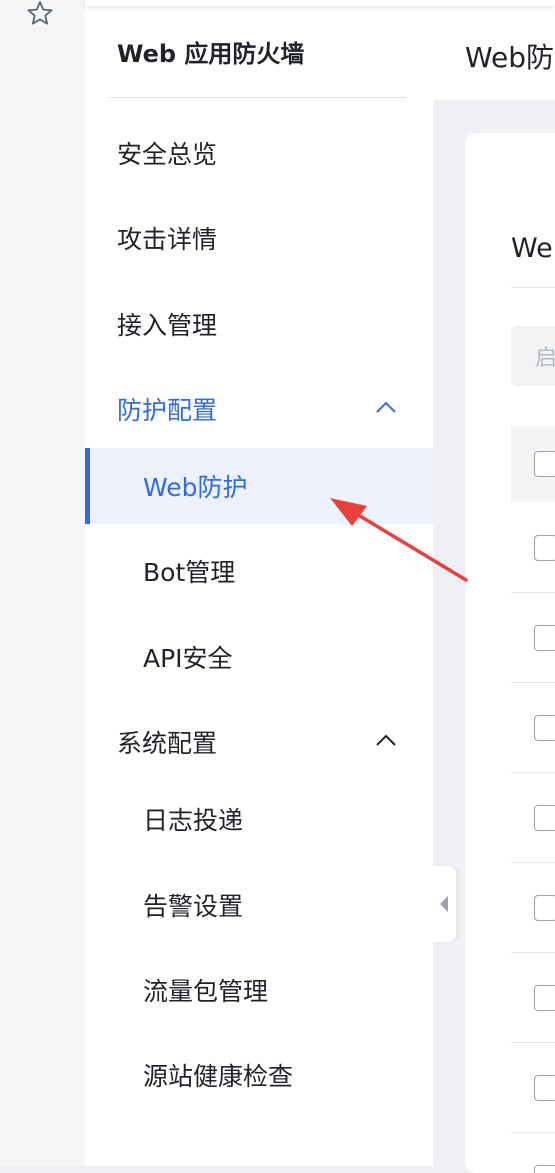 This screenshot has height=1173, width=555. What do you see at coordinates (533, 248) in the screenshot?
I see `card-title: Web` at bounding box center [533, 248].